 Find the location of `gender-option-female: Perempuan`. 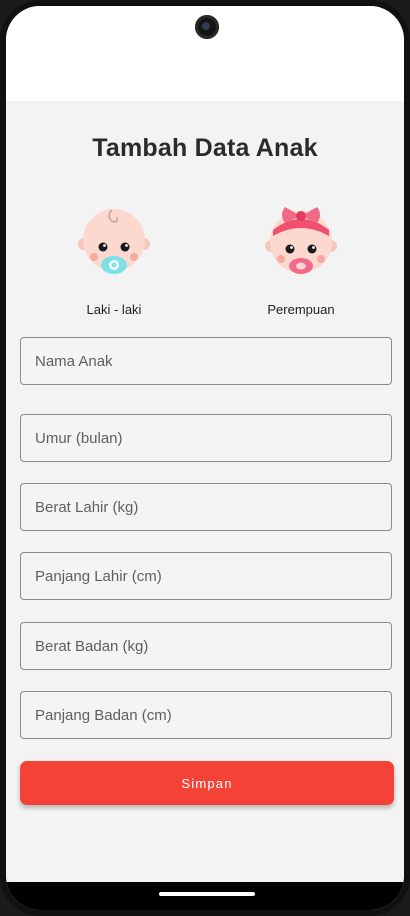

gender-option-female: Perempuan is located at coordinates (301, 259).